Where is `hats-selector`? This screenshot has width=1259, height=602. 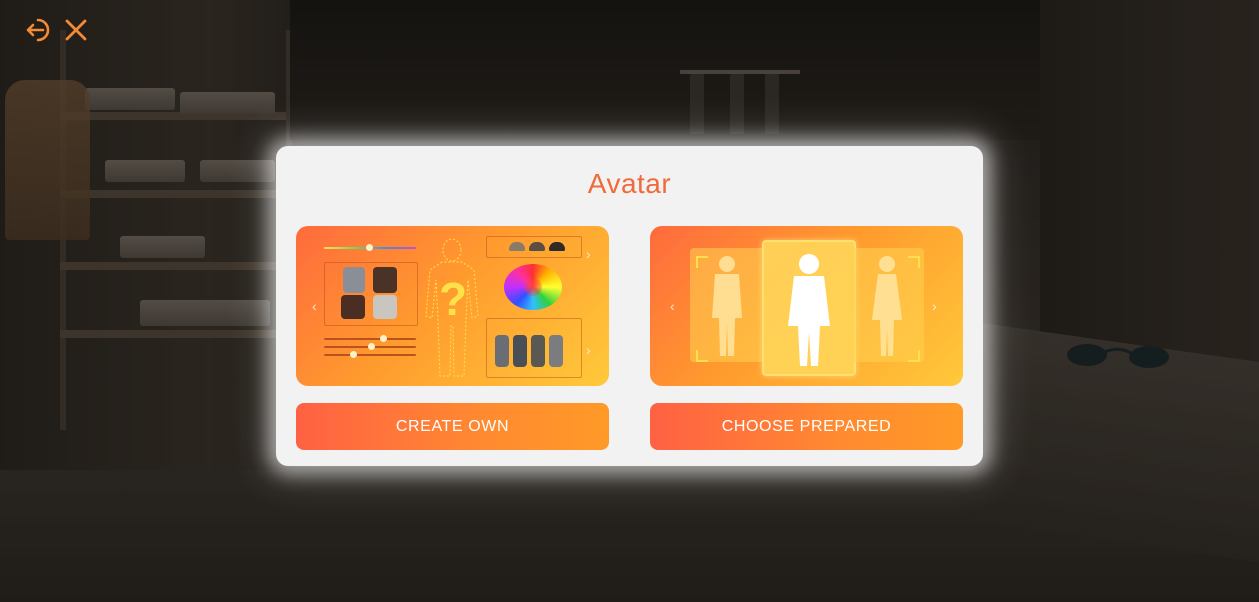
hats-selector is located at coordinates (534, 247).